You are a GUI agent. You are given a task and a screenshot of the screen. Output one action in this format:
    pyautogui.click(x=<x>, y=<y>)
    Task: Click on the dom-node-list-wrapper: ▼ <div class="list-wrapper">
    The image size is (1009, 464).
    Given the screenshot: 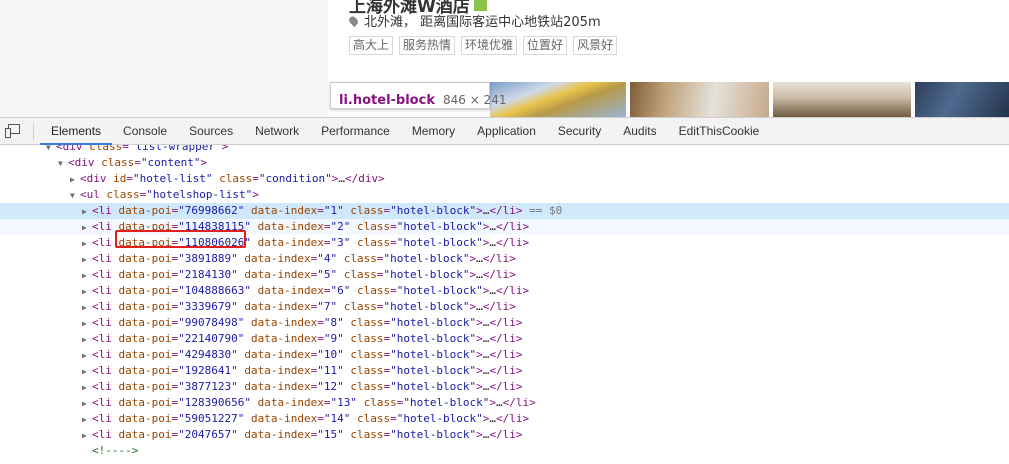 What is the action you would take?
    pyautogui.click(x=504, y=150)
    